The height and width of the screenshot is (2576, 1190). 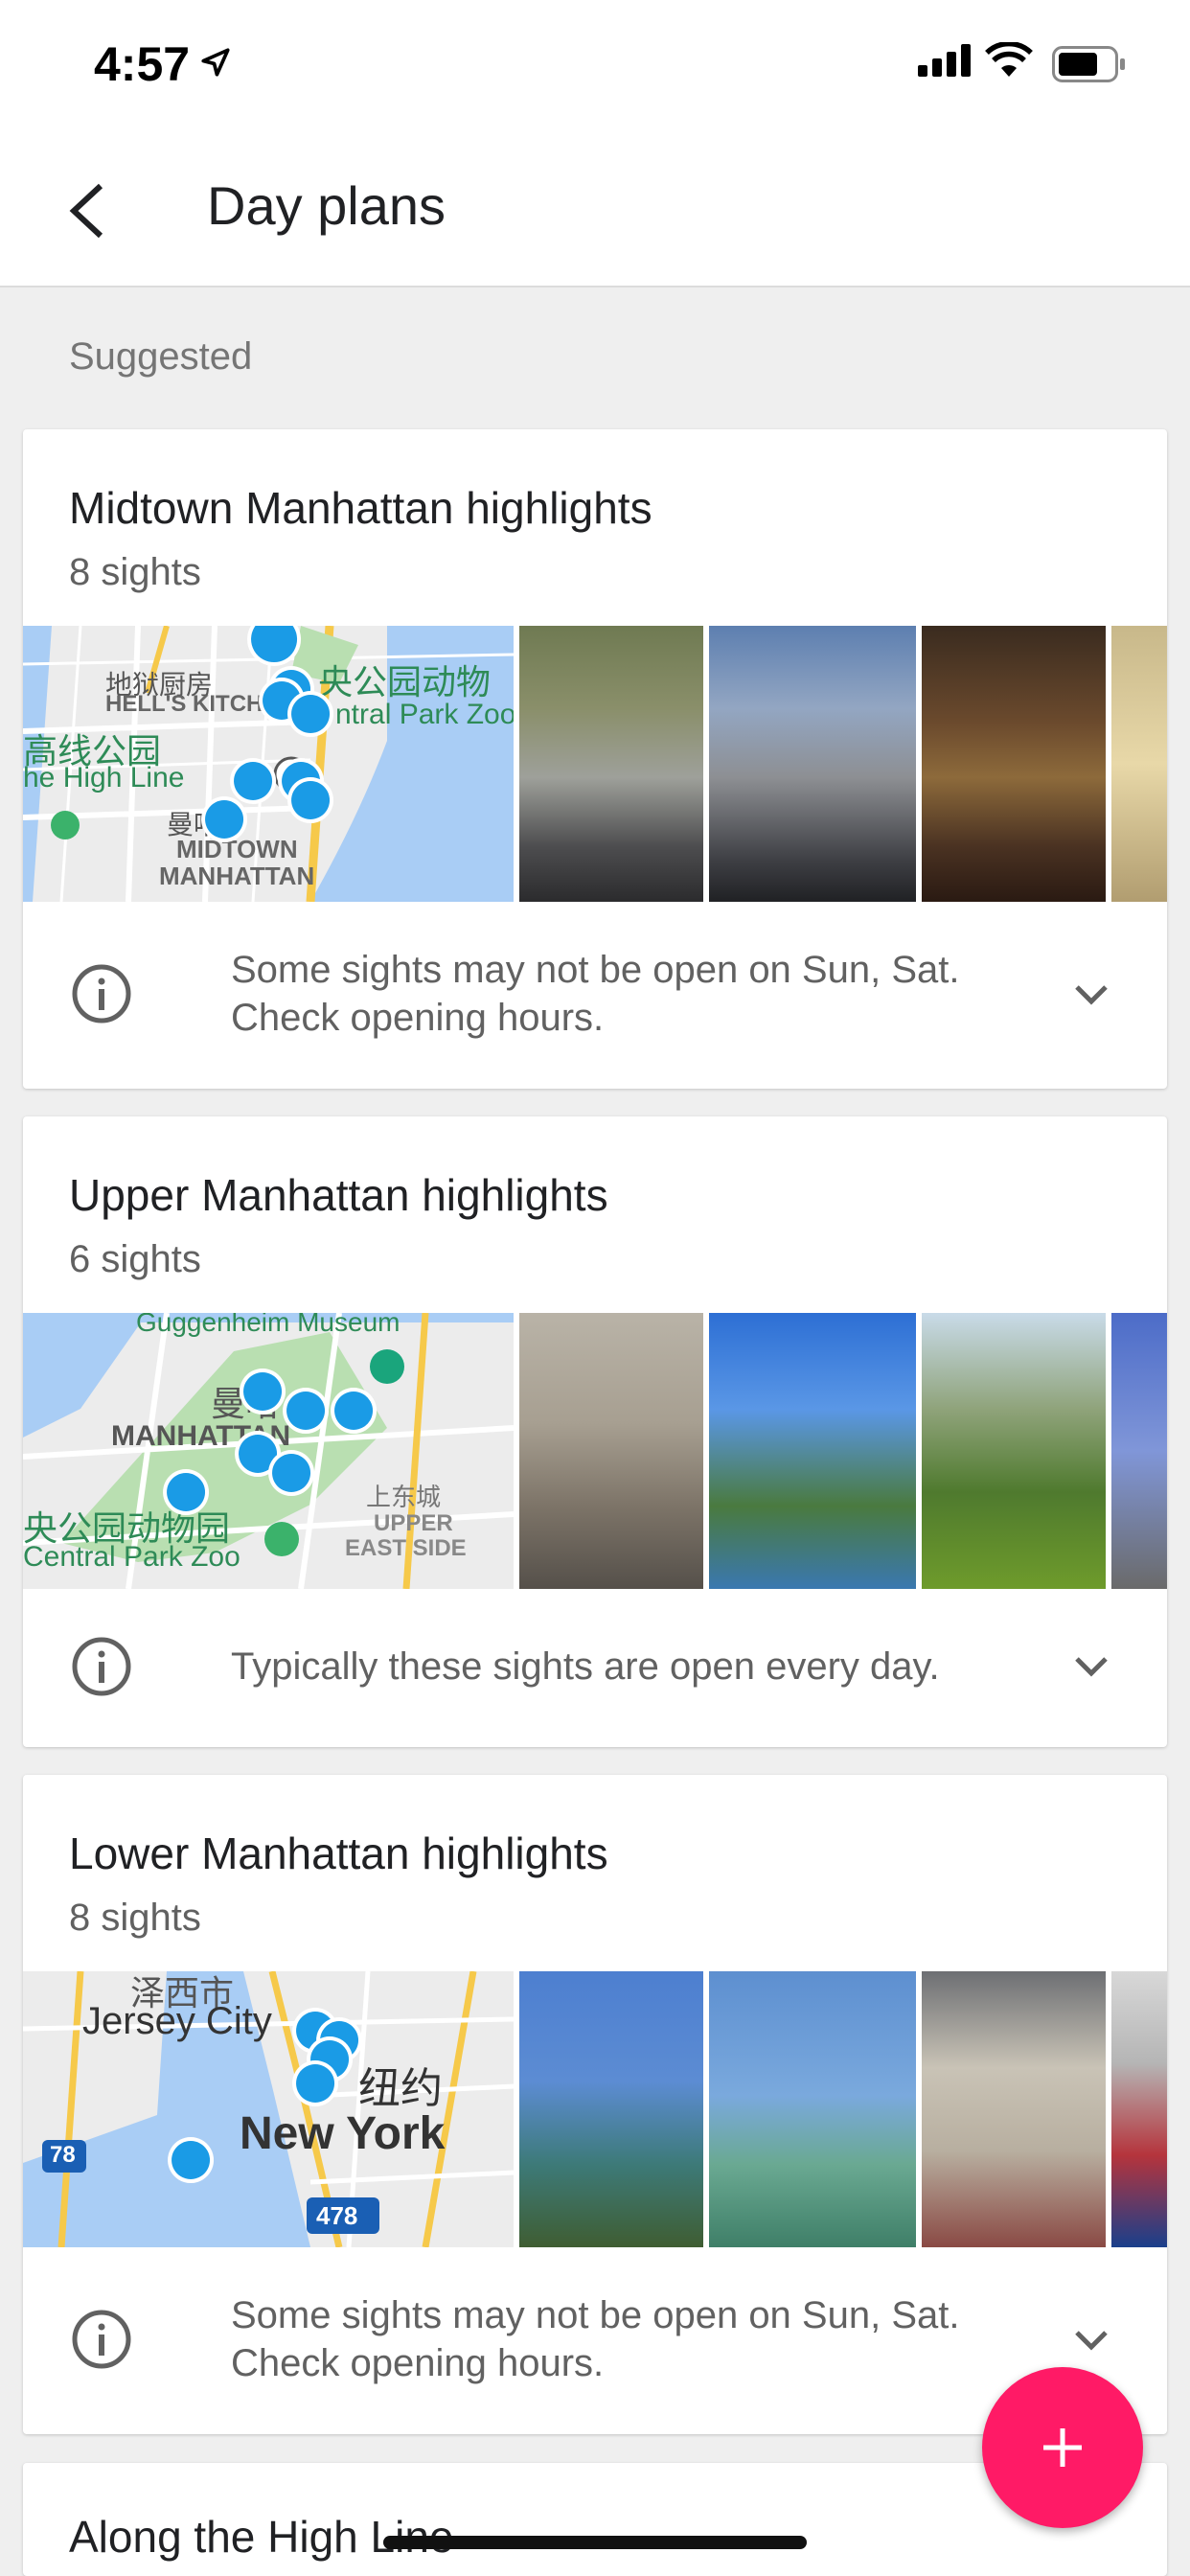 I want to click on photo-central-park-trees, so click(x=1014, y=1451).